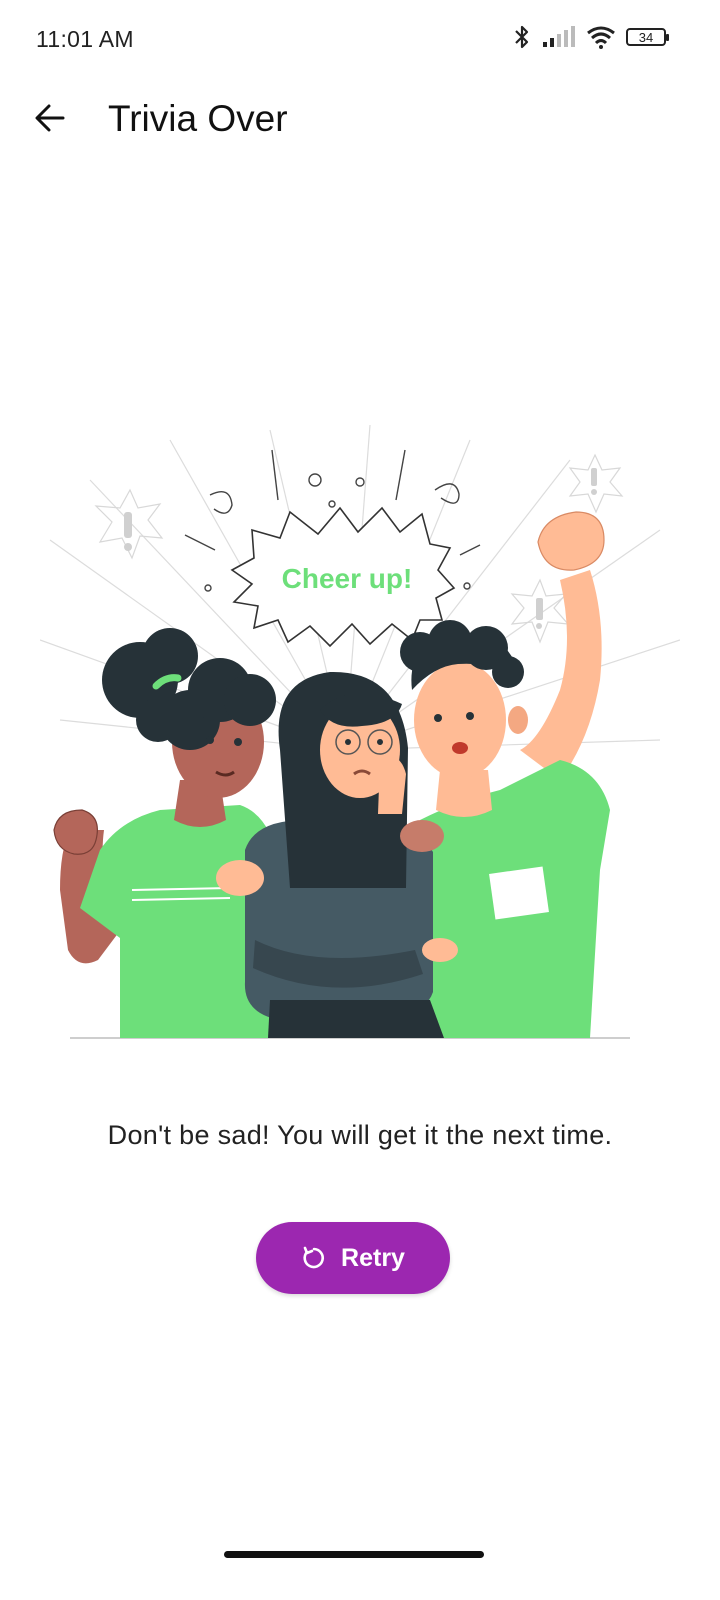 The width and height of the screenshot is (720, 1600). What do you see at coordinates (373, 1257) in the screenshot?
I see `retry-label: Retry` at bounding box center [373, 1257].